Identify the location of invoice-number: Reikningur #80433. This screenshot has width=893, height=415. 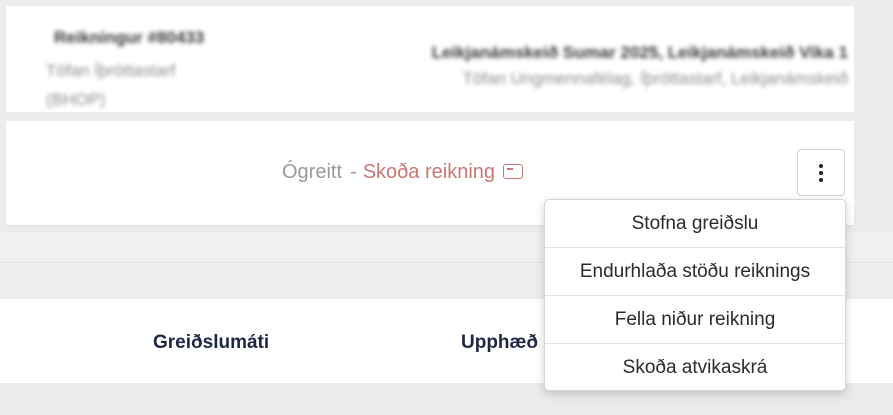
(129, 37).